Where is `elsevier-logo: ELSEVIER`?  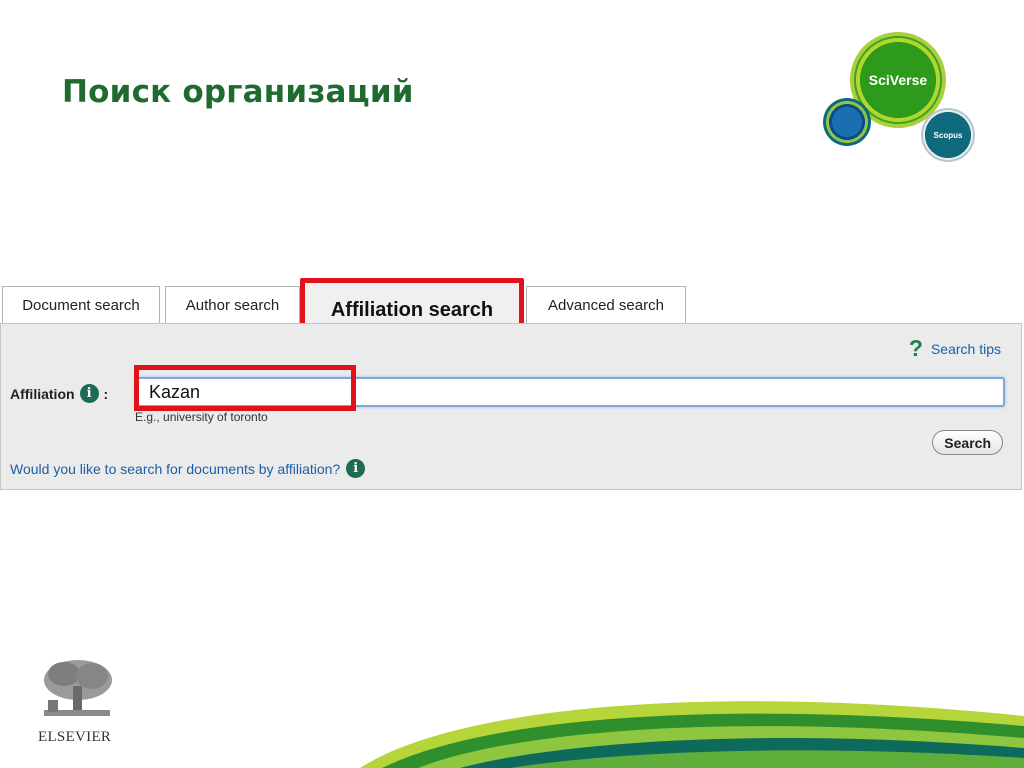
elsevier-logo: ELSEVIER is located at coordinates (78, 700).